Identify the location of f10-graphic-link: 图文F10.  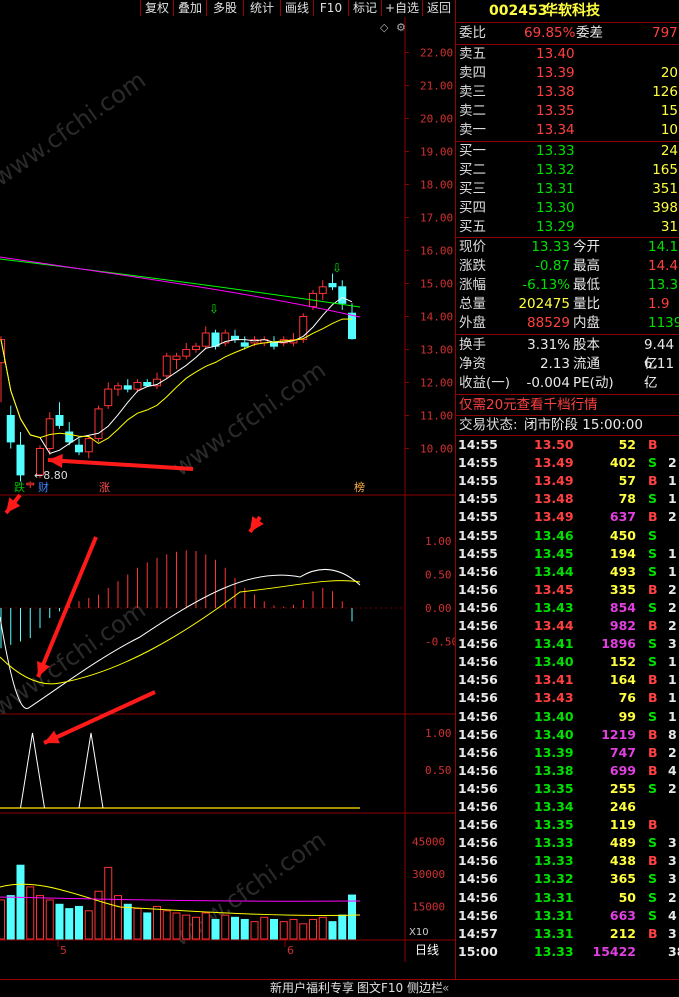
(380, 988).